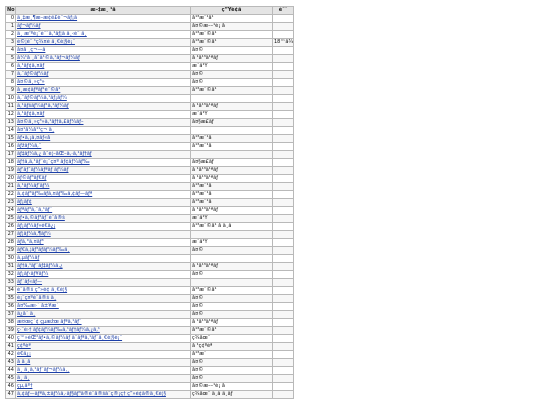  Describe the element at coordinates (52, 35) in the screenshot. I see `file-link: ä¸ æ‘ºè¡¨è¨˜ã‚¹ãƒ¦ã ä¸‹è¨ ä¸` at that location.